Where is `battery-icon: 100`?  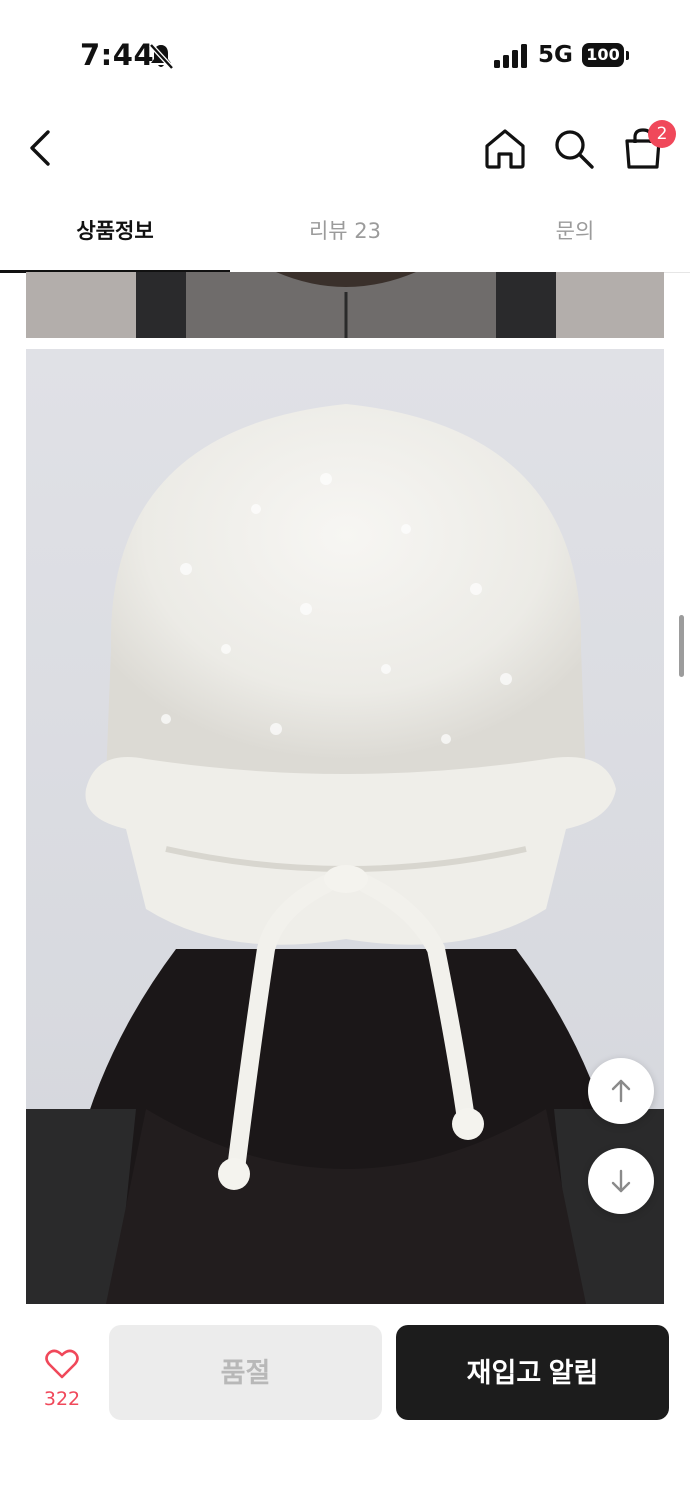 battery-icon: 100 is located at coordinates (603, 55).